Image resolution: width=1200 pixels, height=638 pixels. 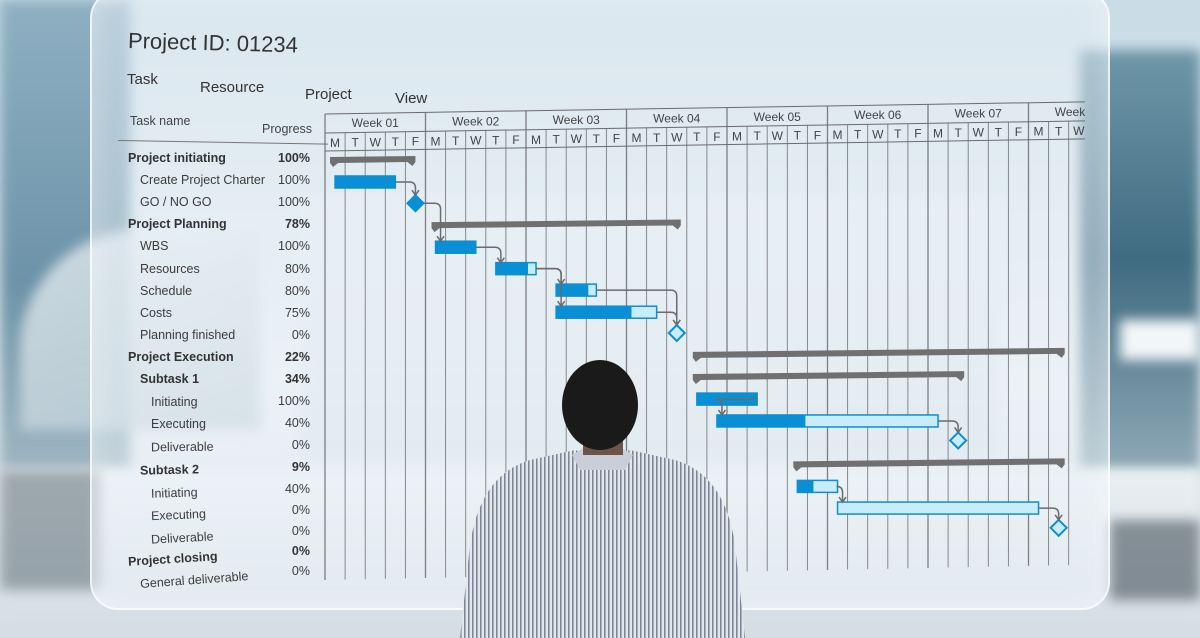 What do you see at coordinates (978, 114) in the screenshot?
I see `week-label: Week 07` at bounding box center [978, 114].